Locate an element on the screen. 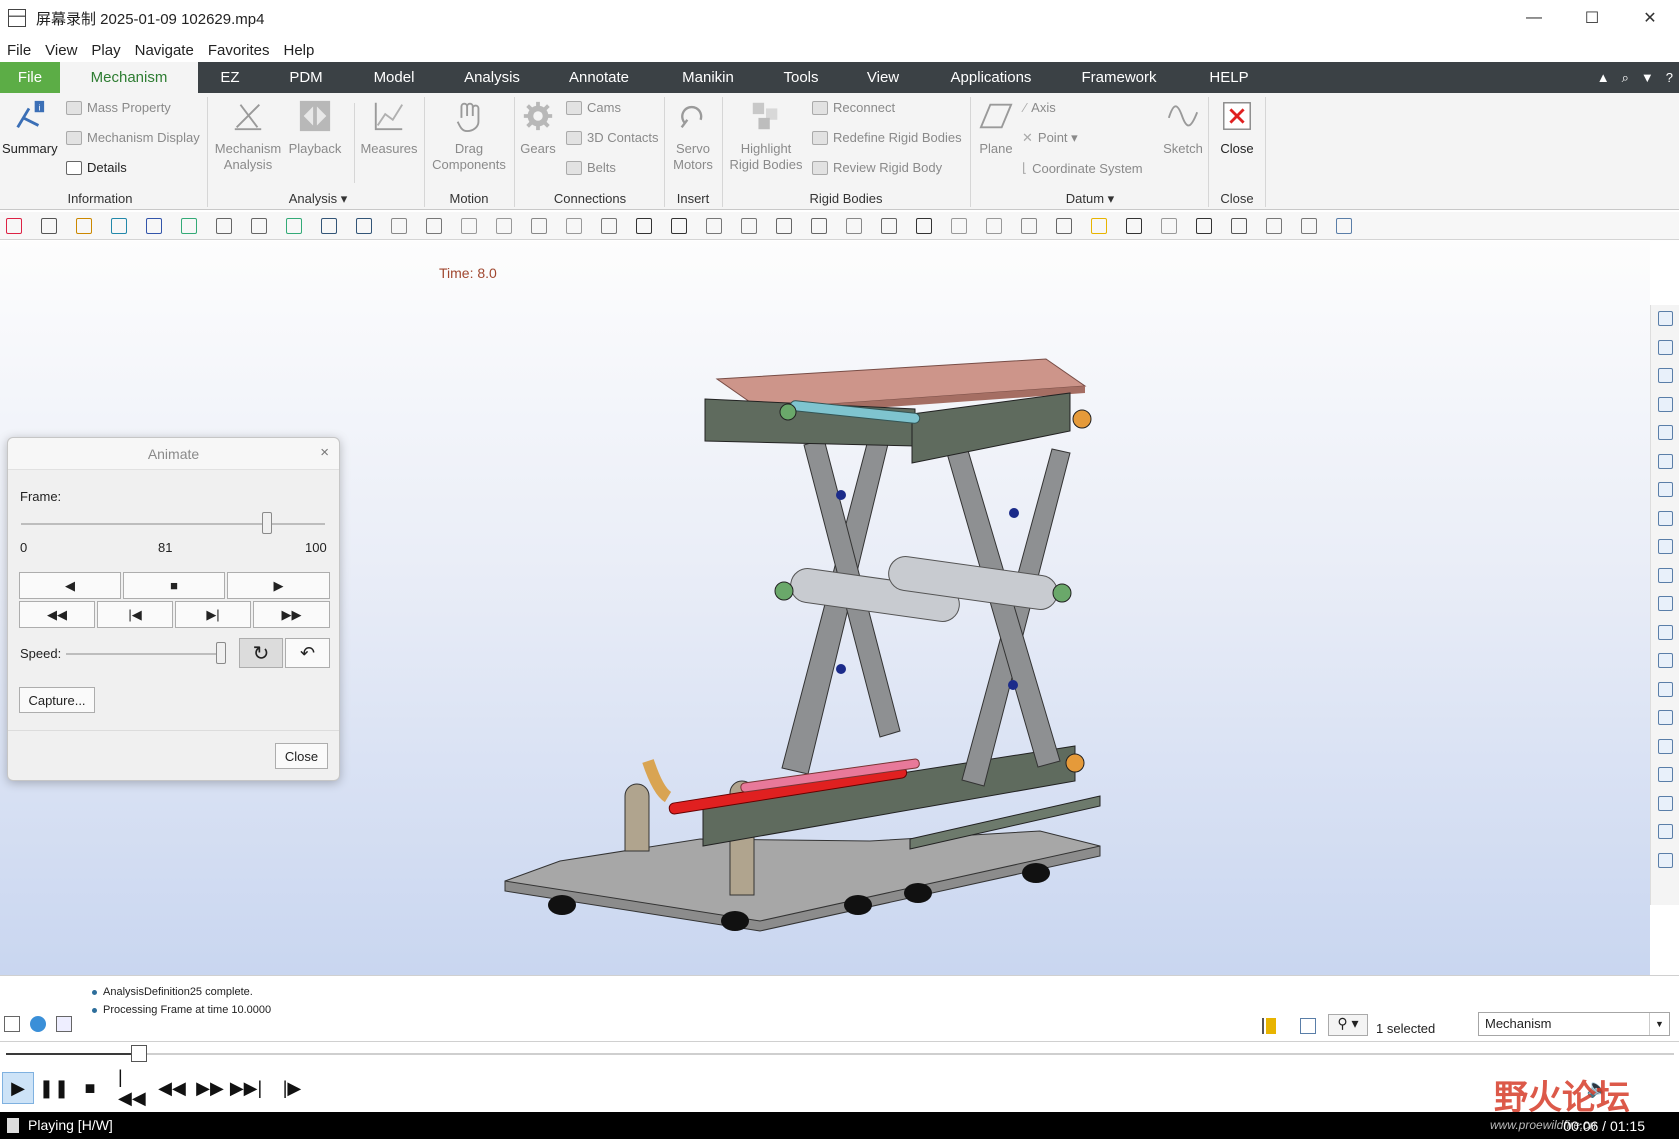 This screenshot has height=1139, width=1679. regenerate-icon is located at coordinates (189, 226).